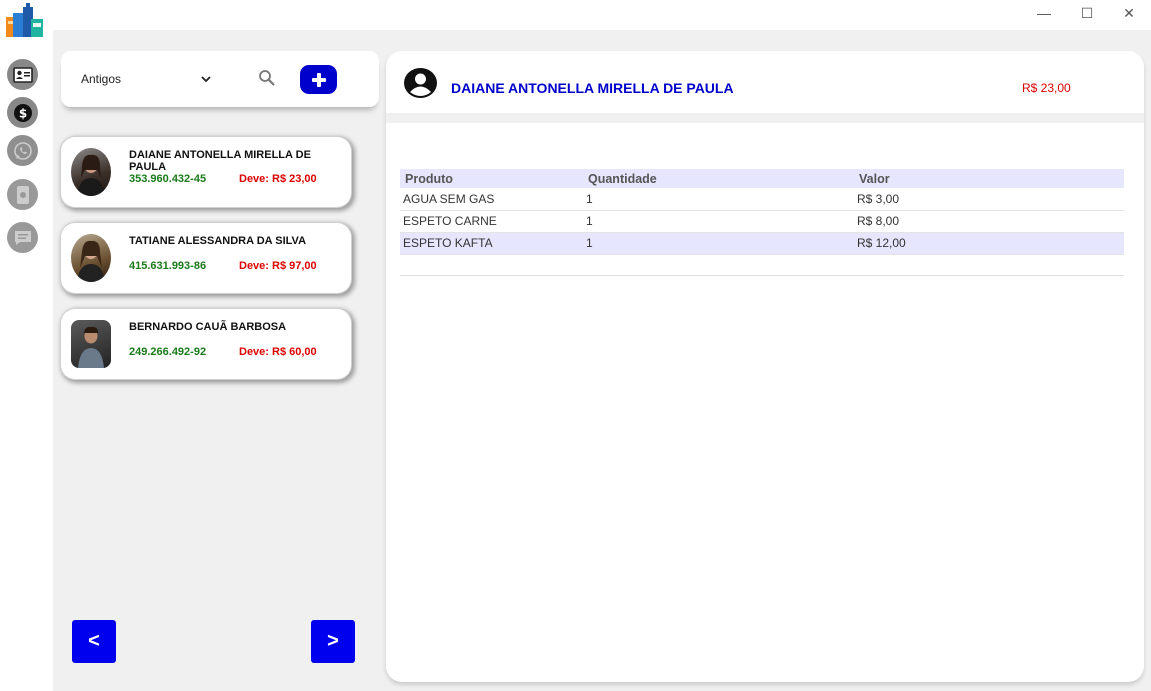 This screenshot has height=691, width=1151. I want to click on detail-client-name: DAIANE ANTONELLA MIRELLA DE PAULA, so click(592, 88).